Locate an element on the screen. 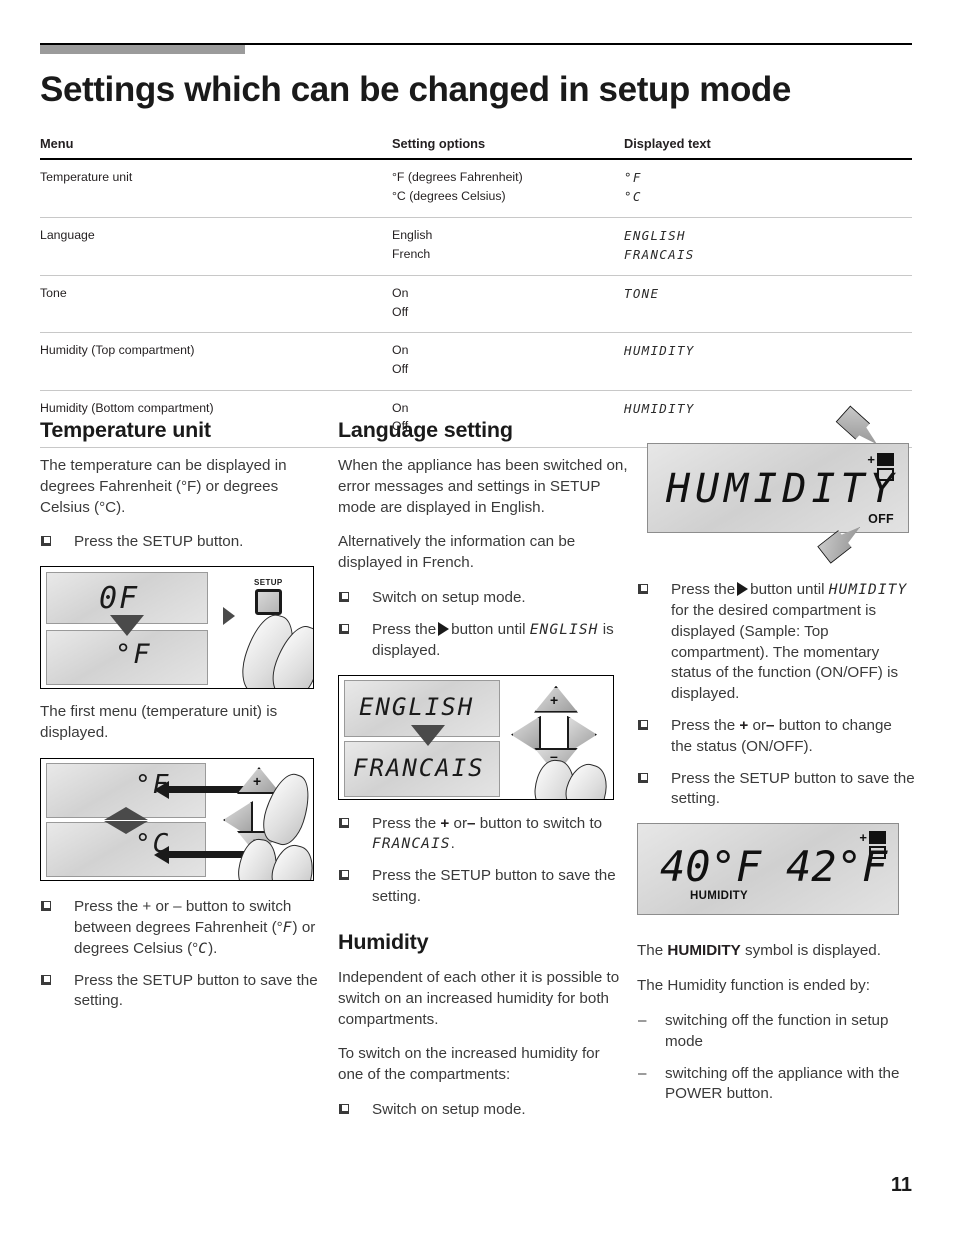  page-number: 11 is located at coordinates (901, 1185).